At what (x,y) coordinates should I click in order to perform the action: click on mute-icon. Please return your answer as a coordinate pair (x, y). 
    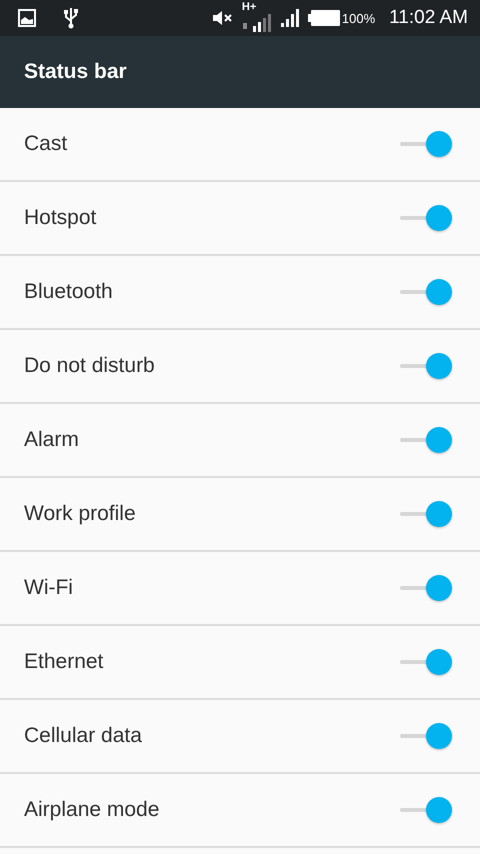
    Looking at the image, I should click on (223, 18).